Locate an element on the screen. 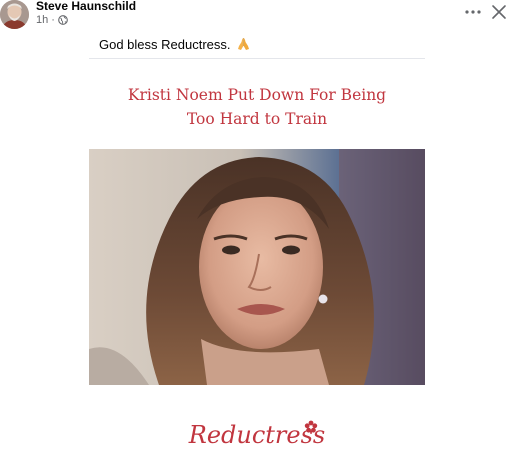  post-meta: 1h · is located at coordinates (52, 20).